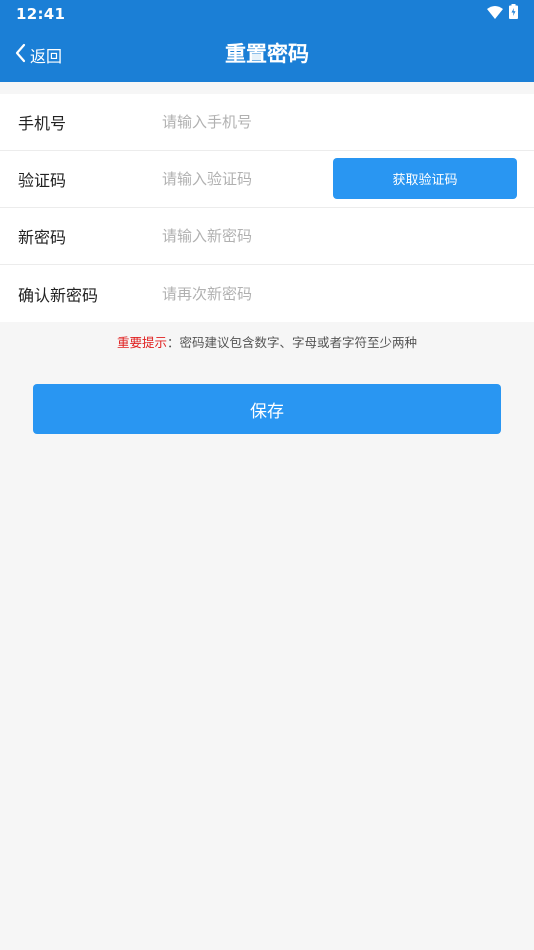 This screenshot has height=950, width=534. Describe the element at coordinates (46, 56) in the screenshot. I see `back-label: 返回` at that location.